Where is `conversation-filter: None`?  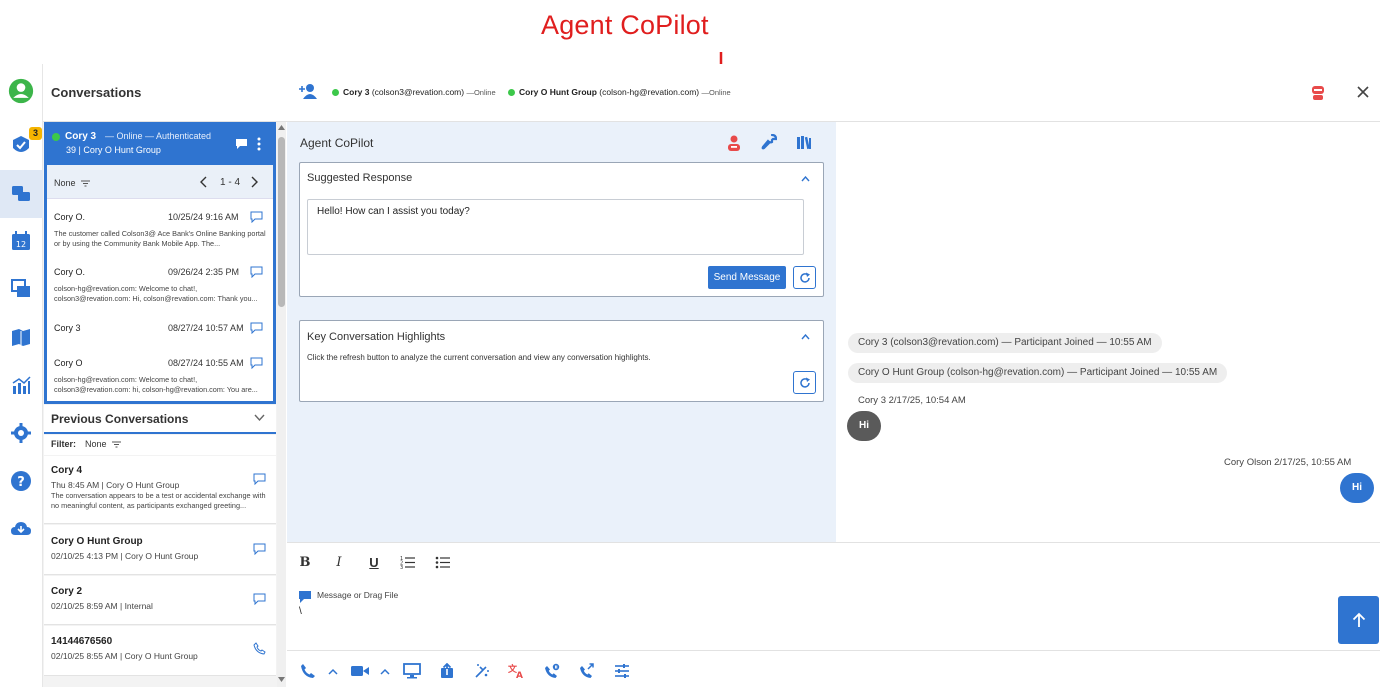 conversation-filter: None is located at coordinates (72, 183).